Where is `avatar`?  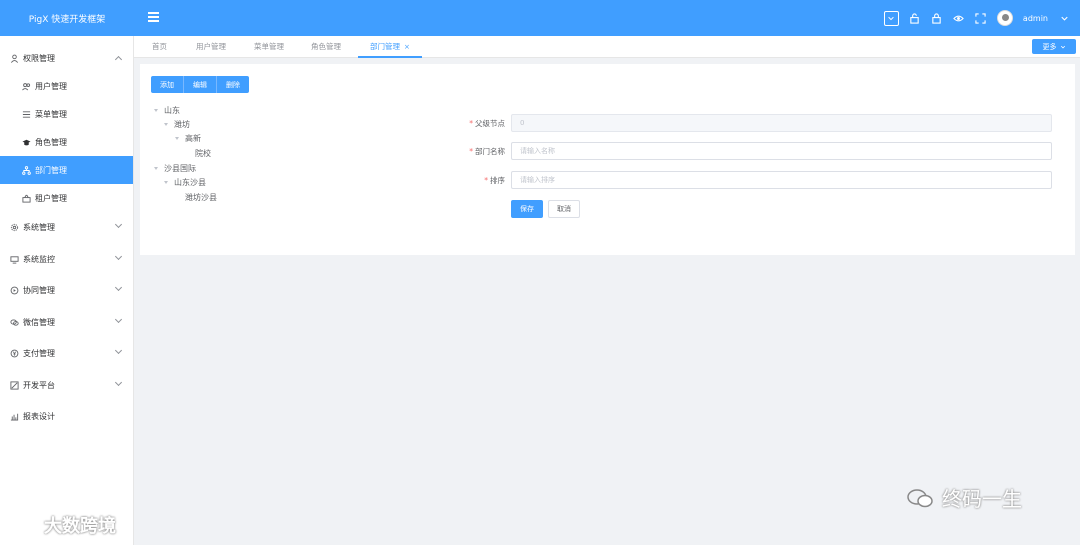
avatar is located at coordinates (1004, 18).